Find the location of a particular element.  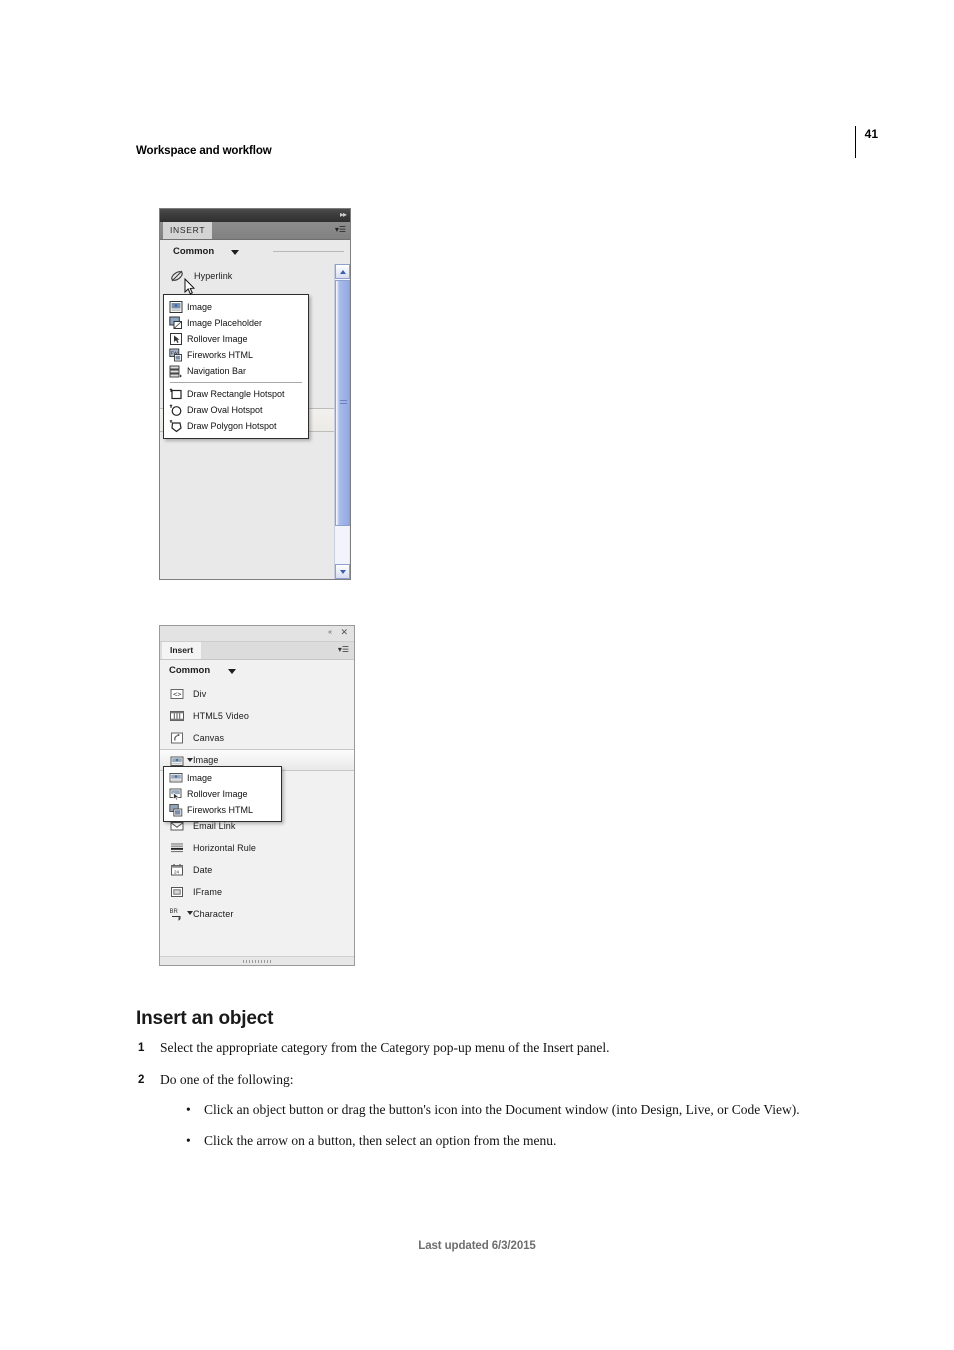

flyout-bottom-pad is located at coordinates (222, 819).